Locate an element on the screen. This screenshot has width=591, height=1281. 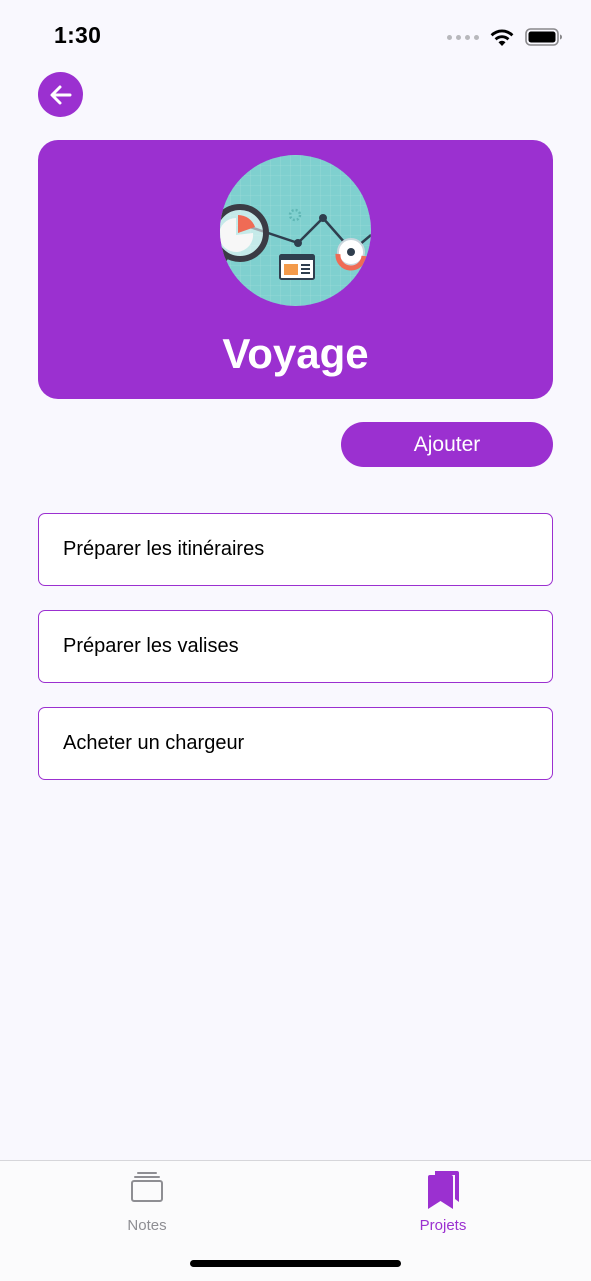
tab-notes-label: Notes is located at coordinates (147, 1225).